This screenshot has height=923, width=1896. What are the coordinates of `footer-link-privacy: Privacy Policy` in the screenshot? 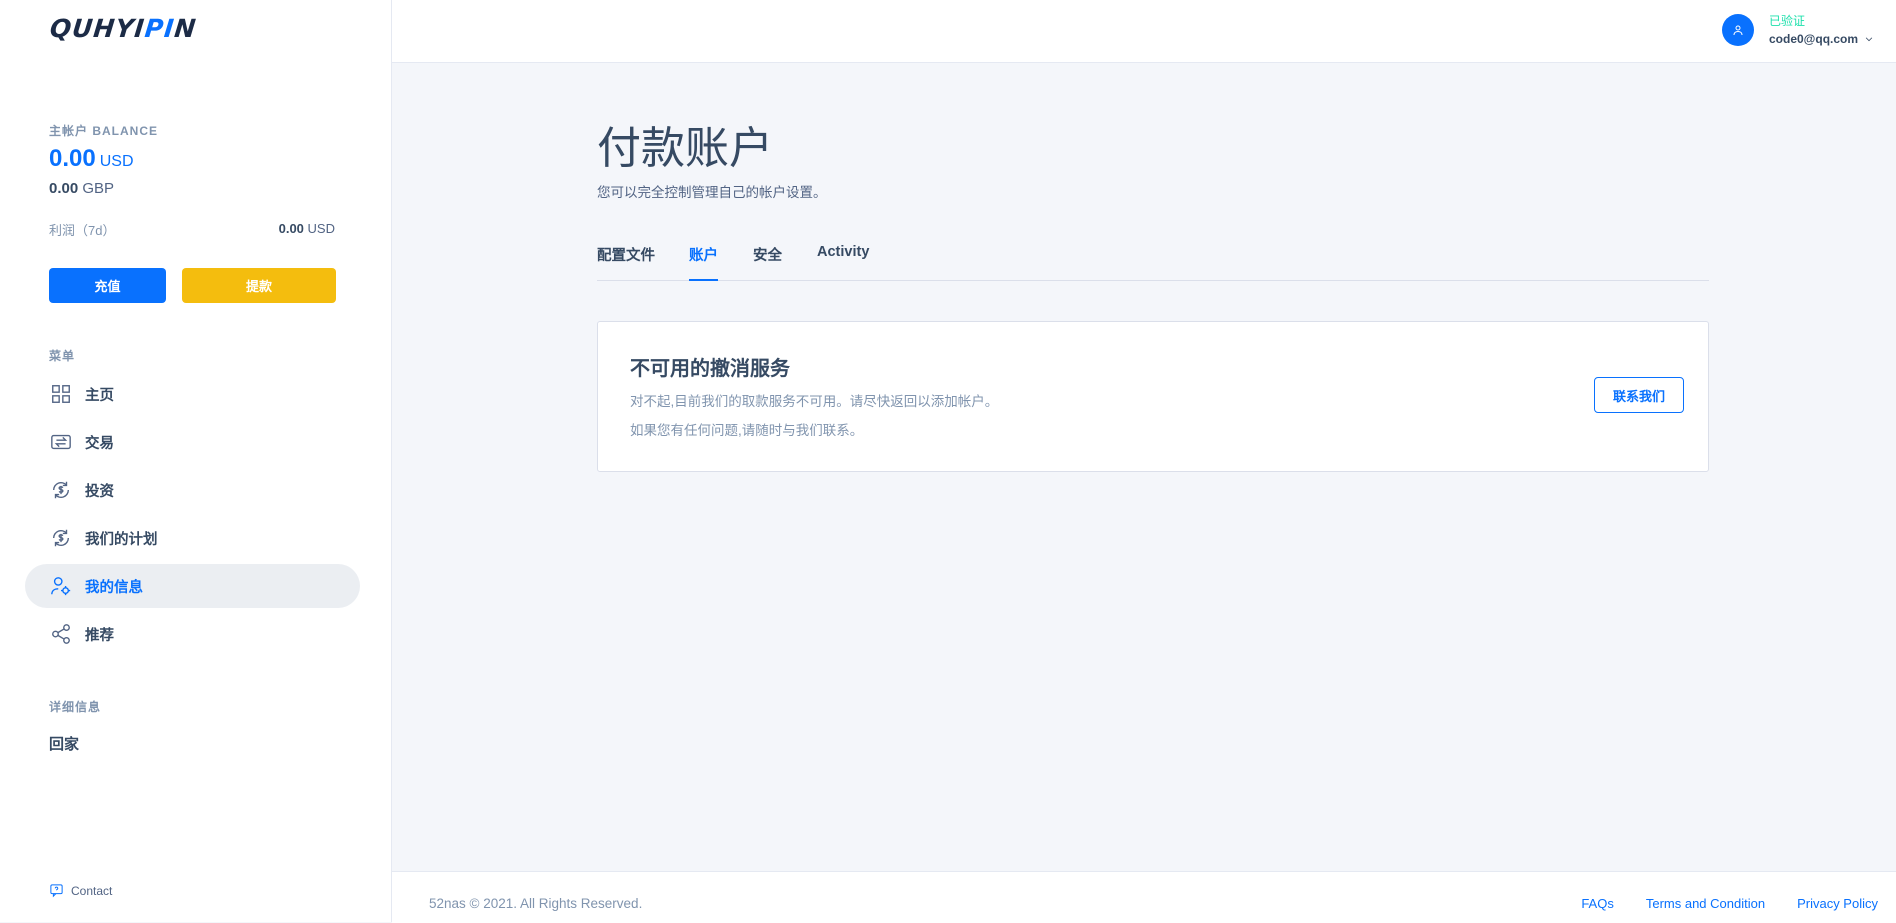 It's located at (1837, 903).